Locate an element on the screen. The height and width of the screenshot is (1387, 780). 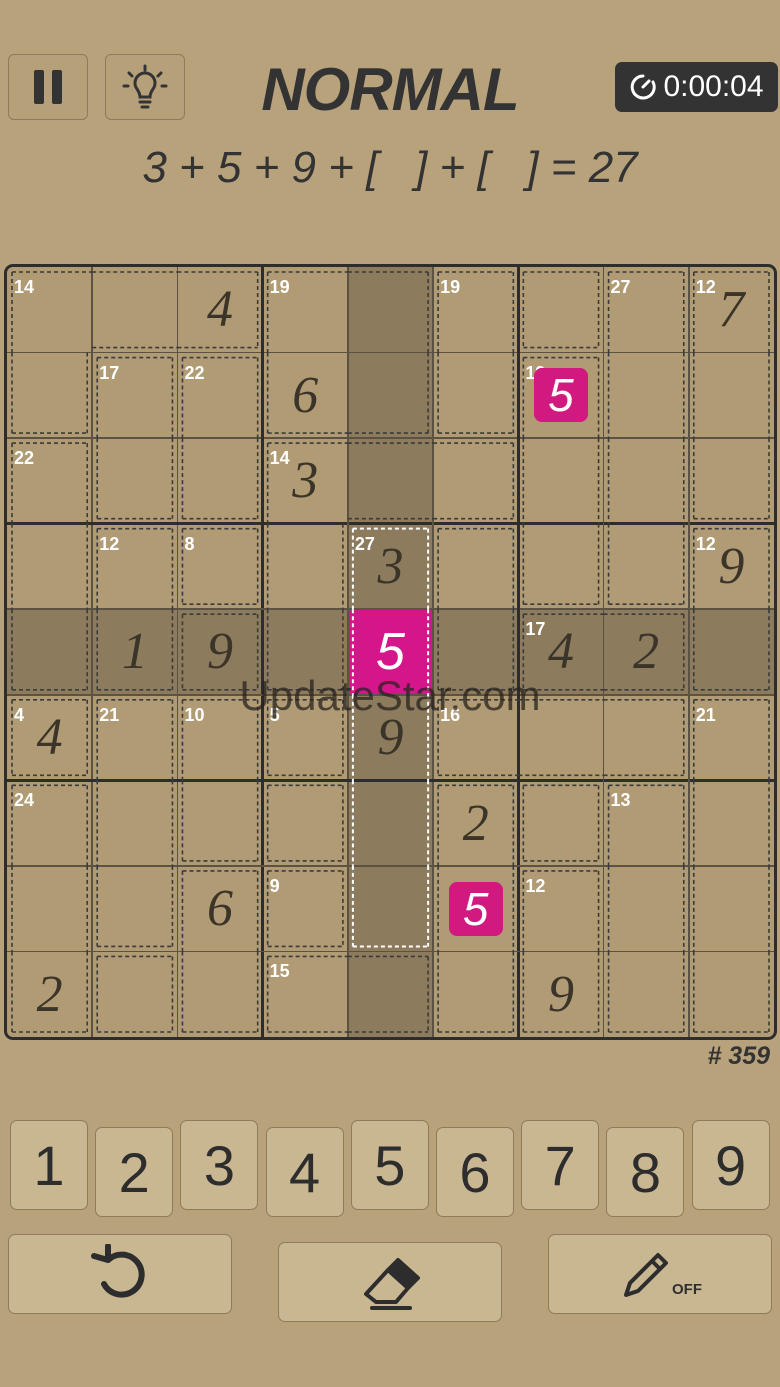
keypad-button-3: 3 is located at coordinates (219, 1165).